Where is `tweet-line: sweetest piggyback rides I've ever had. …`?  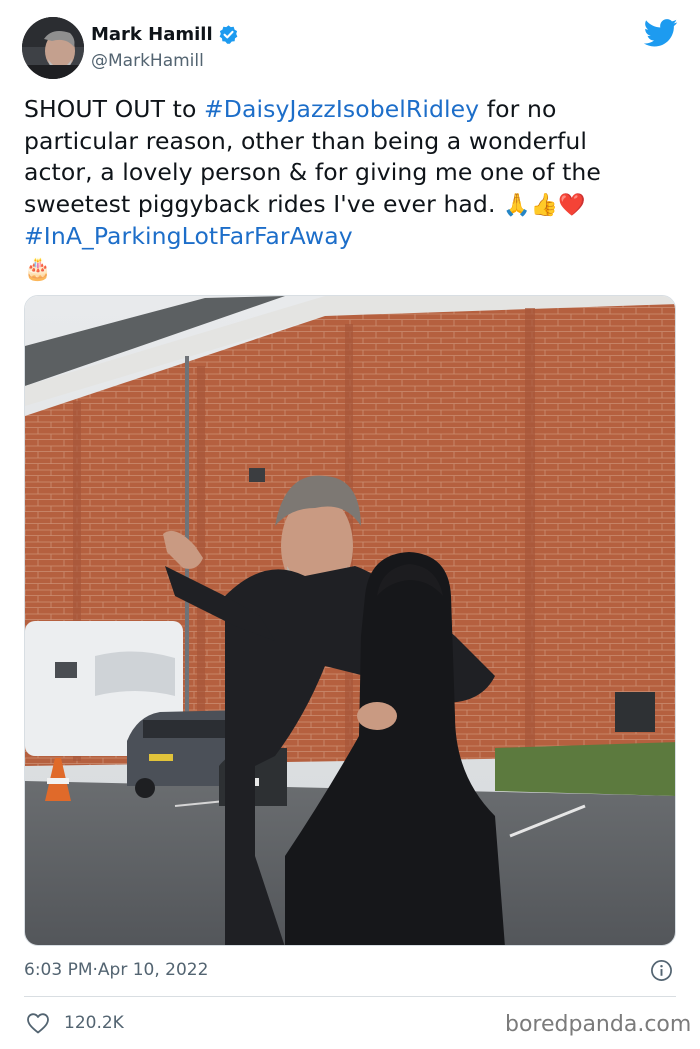
tweet-line: sweetest piggyback rides I've ever had. … is located at coordinates (349, 205).